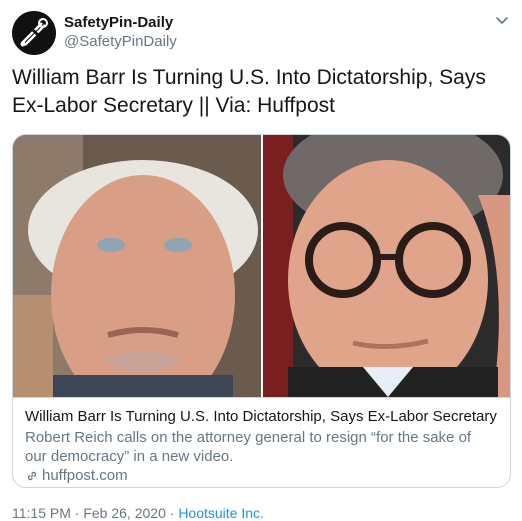 This screenshot has height=521, width=522. Describe the element at coordinates (32, 475) in the screenshot. I see `link-icon` at that location.